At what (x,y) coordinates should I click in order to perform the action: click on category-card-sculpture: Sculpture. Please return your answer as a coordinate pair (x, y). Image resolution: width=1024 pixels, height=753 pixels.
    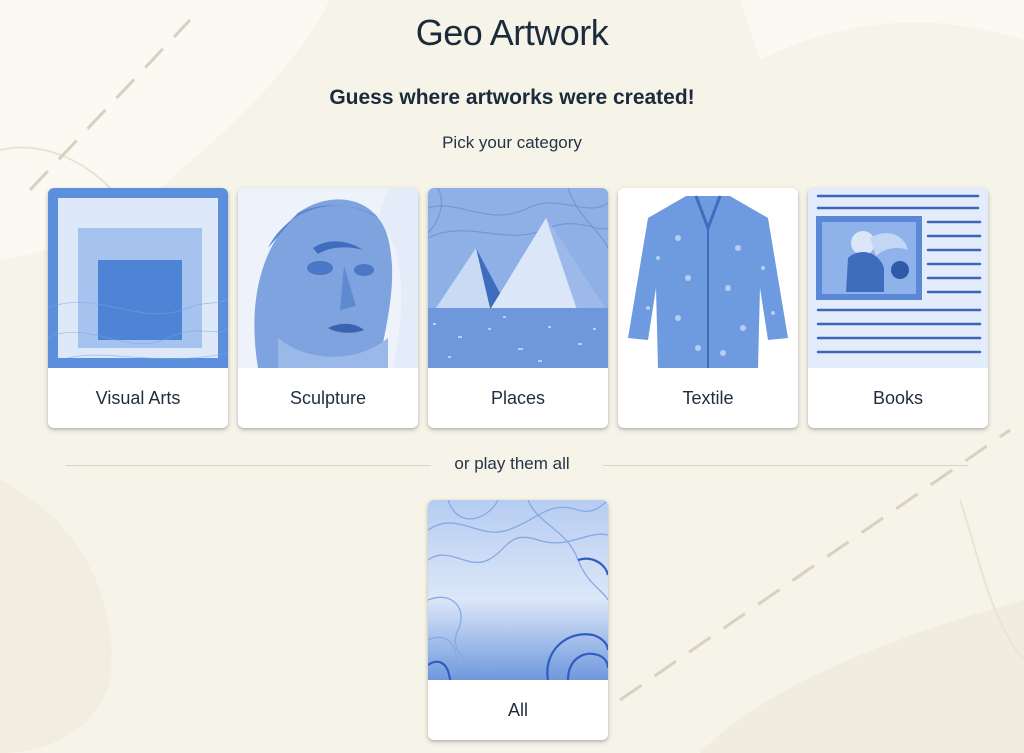
    Looking at the image, I should click on (328, 308).